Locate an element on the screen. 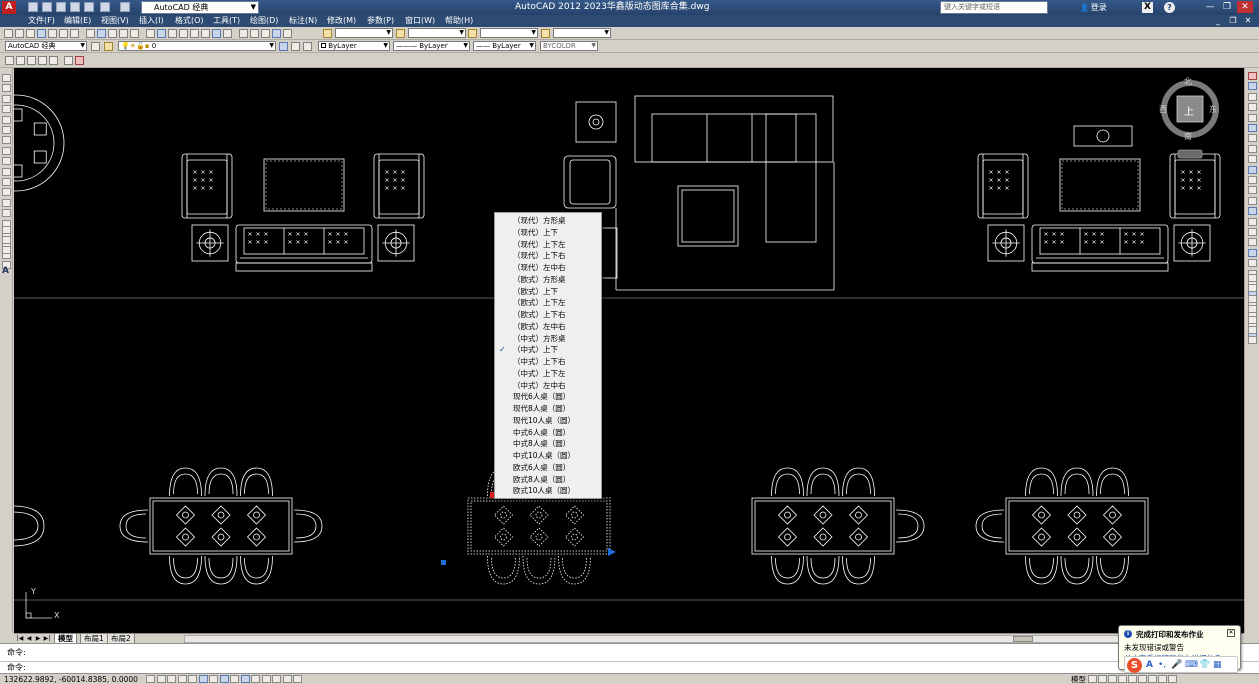 The height and width of the screenshot is (684, 1259). zoom-previous-icon is located at coordinates (205, 33).